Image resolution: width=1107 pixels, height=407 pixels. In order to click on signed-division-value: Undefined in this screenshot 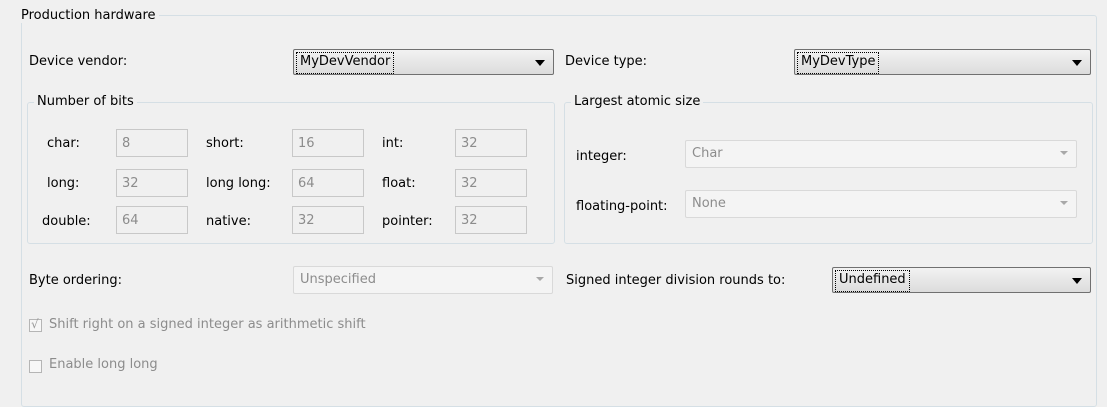, I will do `click(872, 281)`.